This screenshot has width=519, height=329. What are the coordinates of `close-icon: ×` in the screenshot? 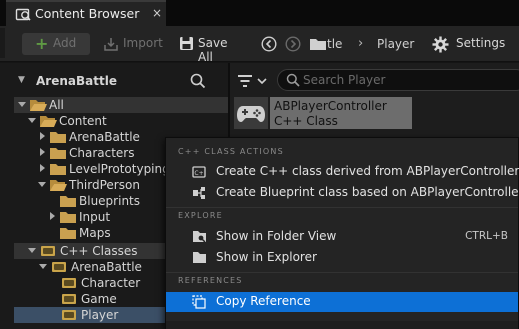 It's located at (157, 13).